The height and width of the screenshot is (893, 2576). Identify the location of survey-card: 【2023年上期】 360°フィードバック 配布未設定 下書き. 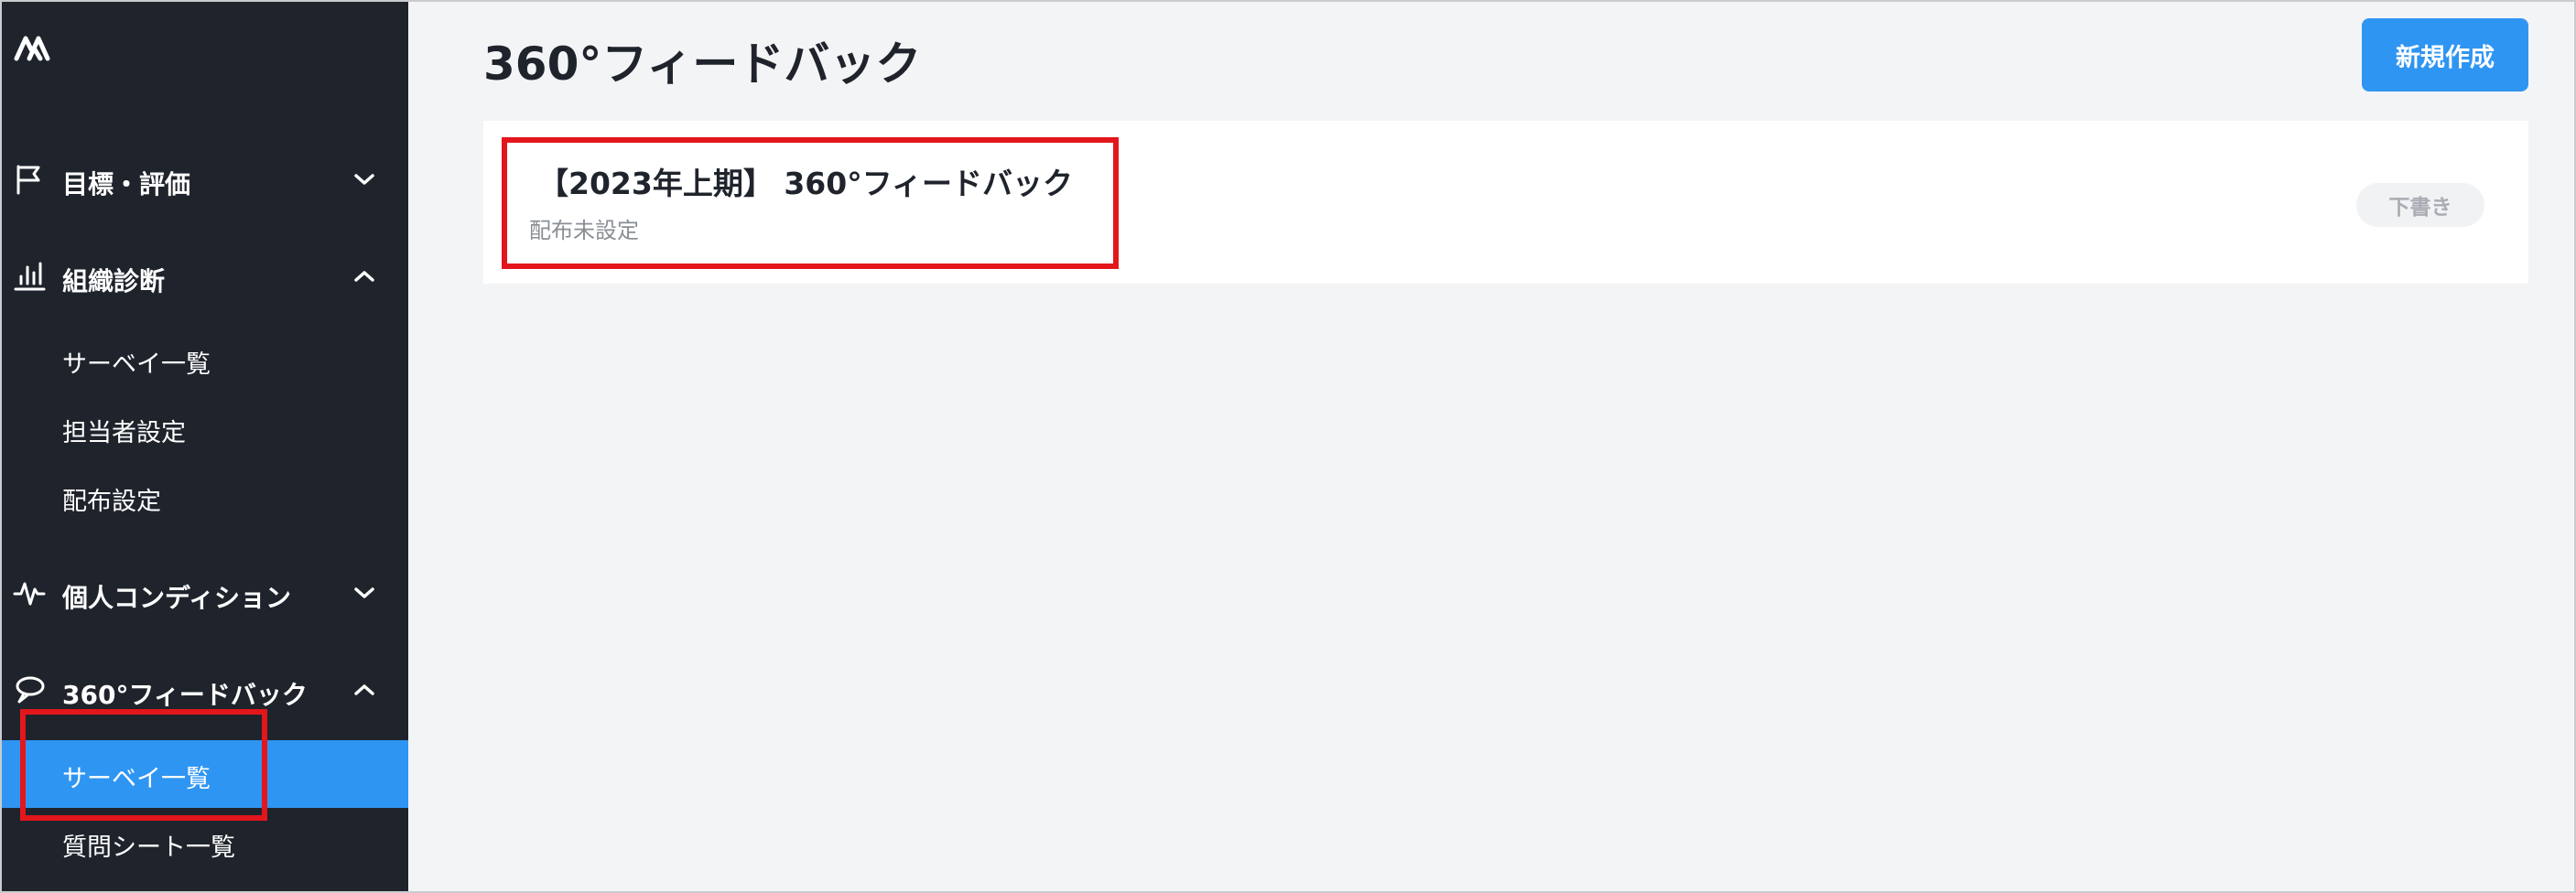
(1506, 202).